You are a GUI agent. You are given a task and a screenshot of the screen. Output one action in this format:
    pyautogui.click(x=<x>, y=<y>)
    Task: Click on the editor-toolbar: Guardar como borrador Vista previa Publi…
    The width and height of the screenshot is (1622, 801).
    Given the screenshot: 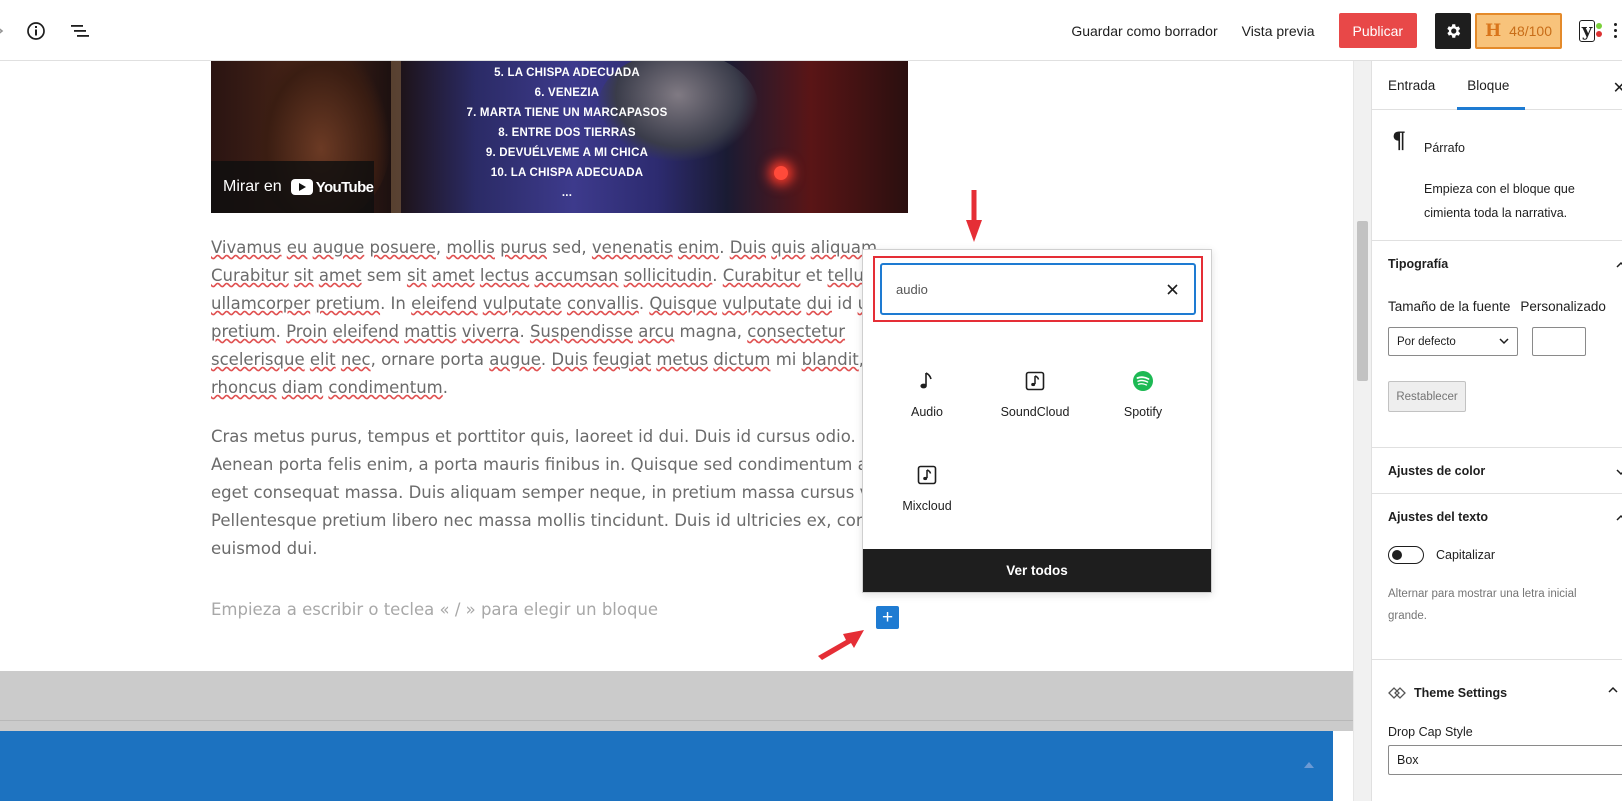 What is the action you would take?
    pyautogui.click(x=811, y=30)
    